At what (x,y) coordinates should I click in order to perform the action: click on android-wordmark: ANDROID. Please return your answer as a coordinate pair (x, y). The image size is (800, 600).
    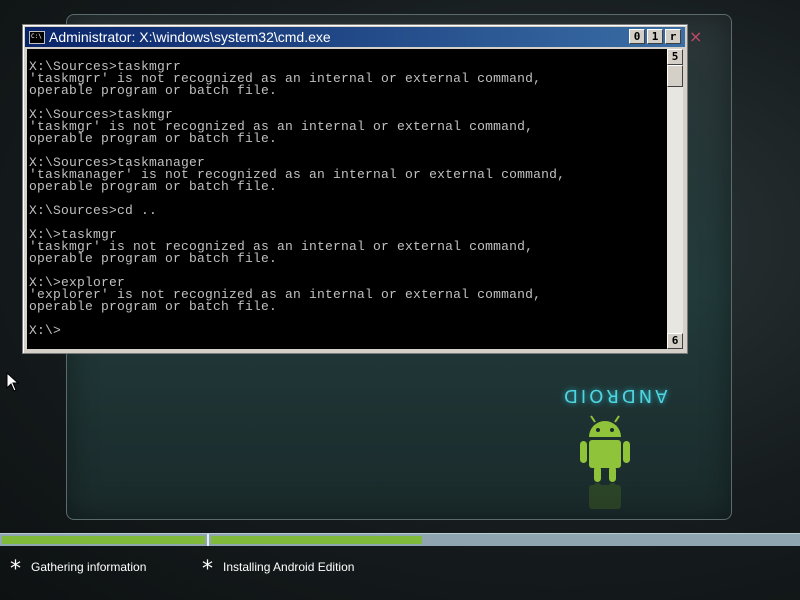
    Looking at the image, I should click on (614, 395).